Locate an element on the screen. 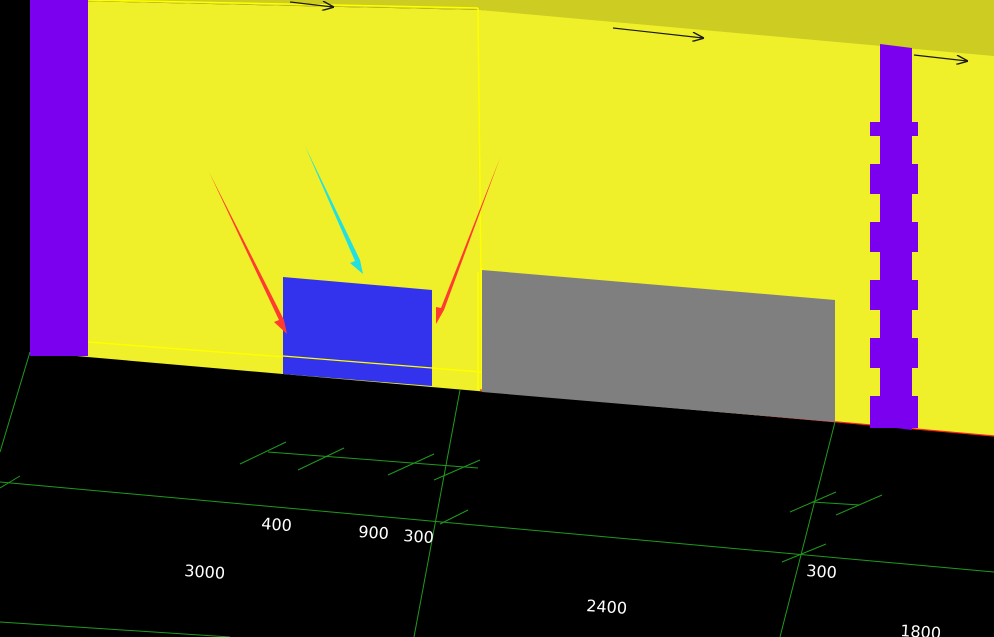 The image size is (994, 637). column-left is located at coordinates (59, 178).